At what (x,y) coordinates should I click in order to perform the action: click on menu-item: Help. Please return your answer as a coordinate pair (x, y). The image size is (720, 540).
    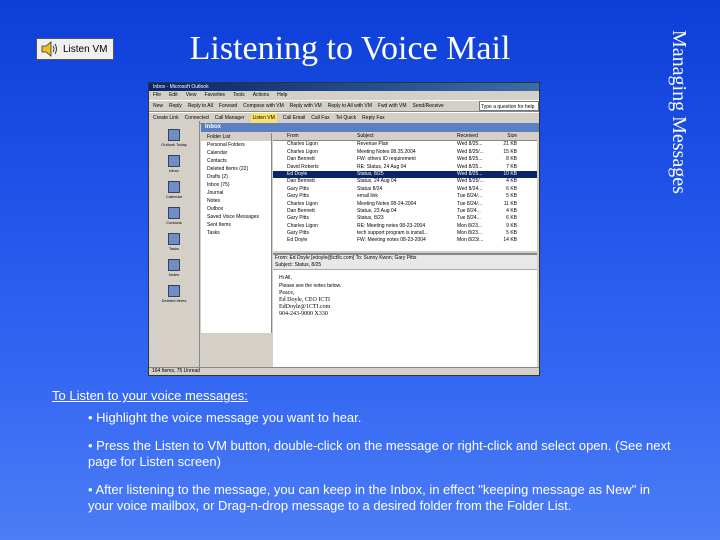
    Looking at the image, I should click on (282, 95).